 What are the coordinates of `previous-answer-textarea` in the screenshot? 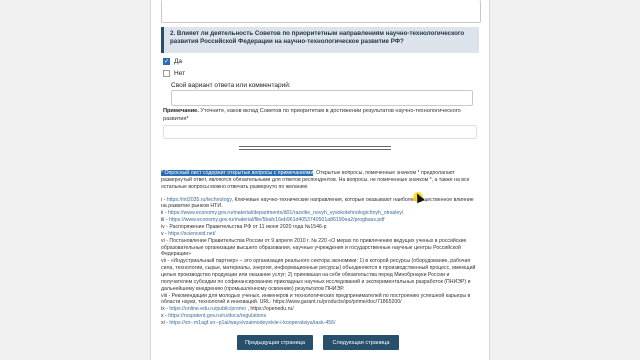 It's located at (321, 11).